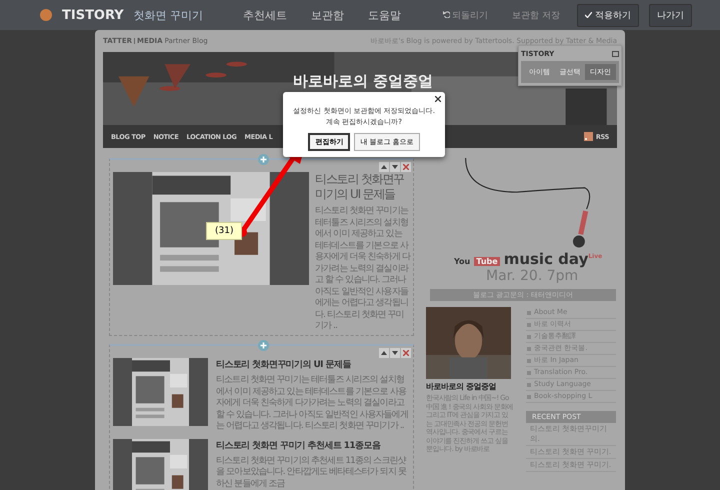 The image size is (720, 490). I want to click on undo-button: 되돌리기, so click(466, 15).